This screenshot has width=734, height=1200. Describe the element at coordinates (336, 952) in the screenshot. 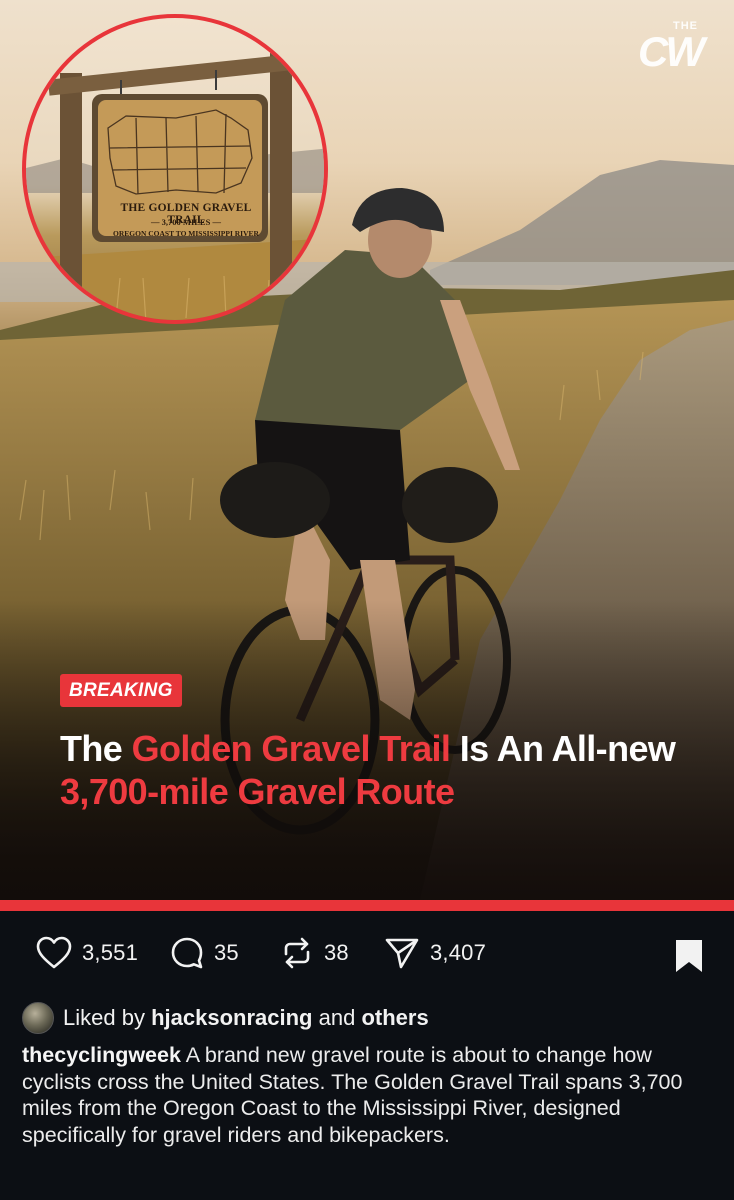

I see `repost-count: 38` at that location.